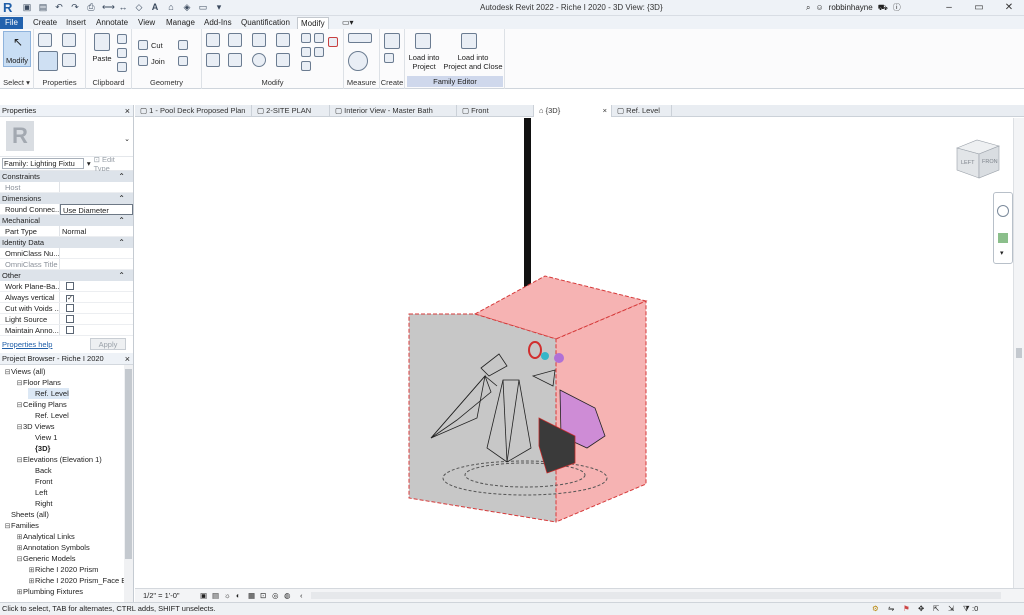 This screenshot has width=1024, height=615. Describe the element at coordinates (808, 8) in the screenshot. I see `search-icon: ⌕` at that location.